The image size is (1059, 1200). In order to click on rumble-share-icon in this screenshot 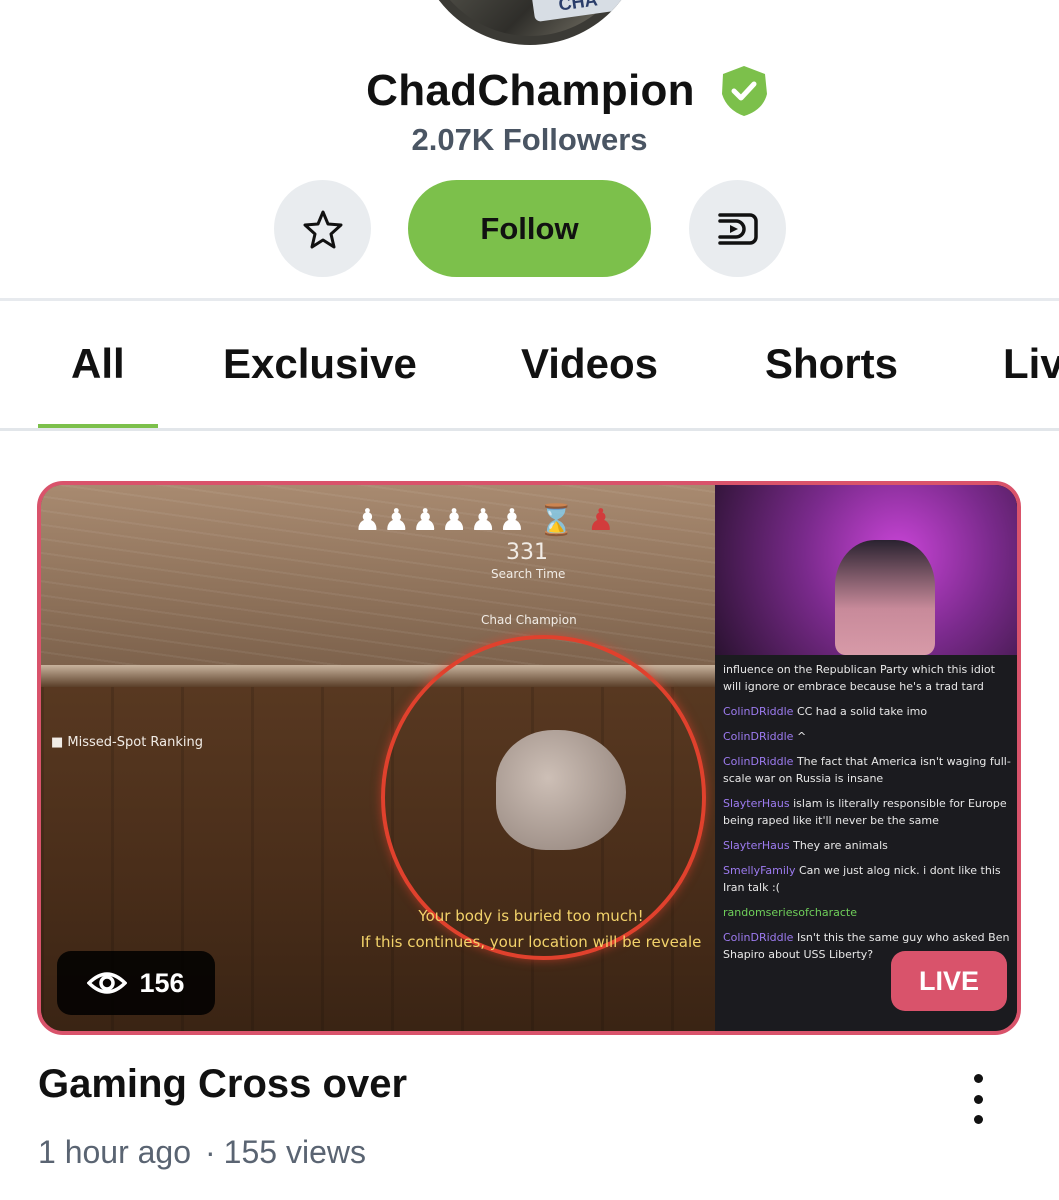, I will do `click(737, 228)`.